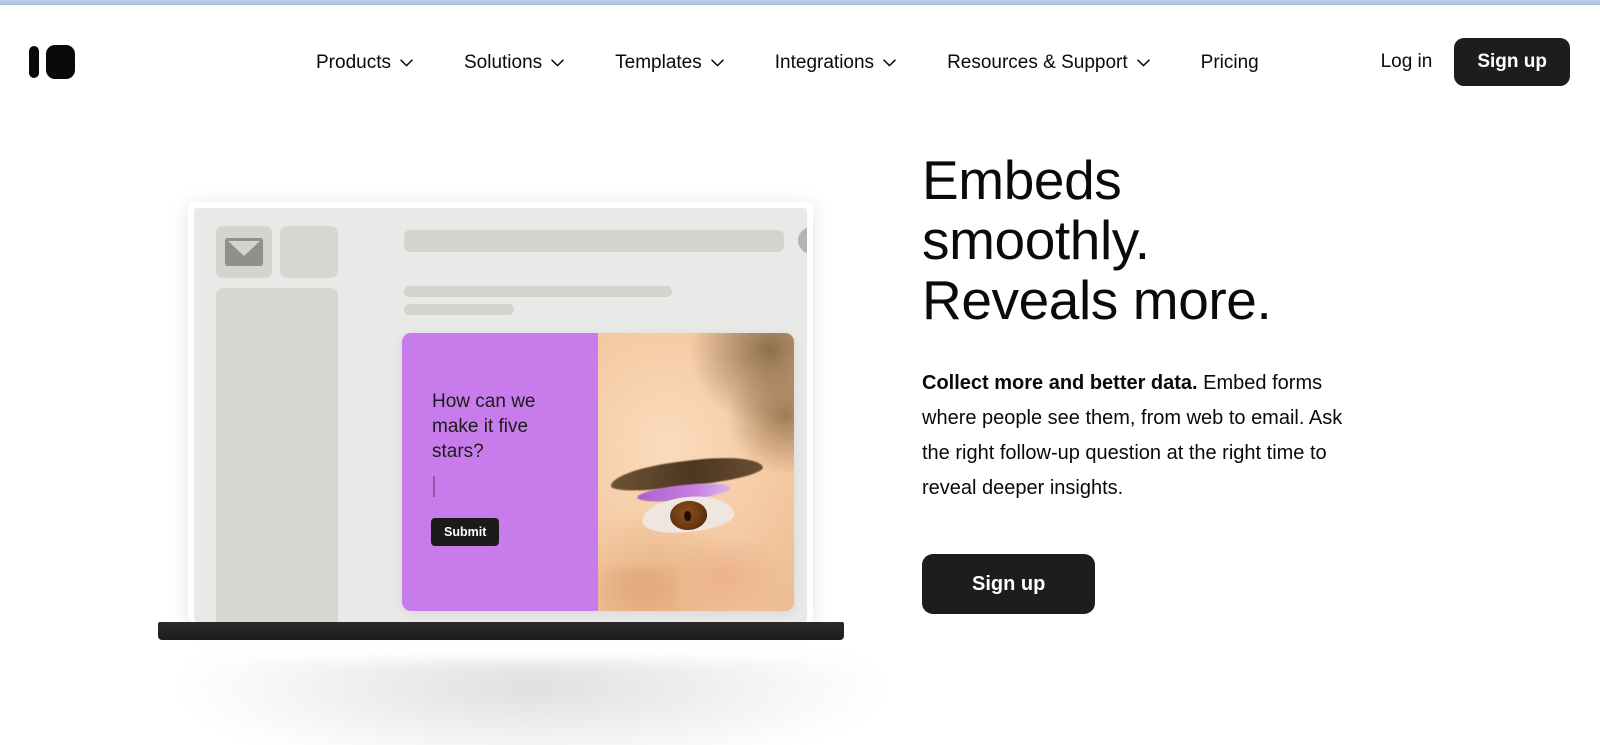 This screenshot has width=1600, height=745. Describe the element at coordinates (1152, 240) in the screenshot. I see `page-title: Embeds smoothly. Reveals more.` at that location.